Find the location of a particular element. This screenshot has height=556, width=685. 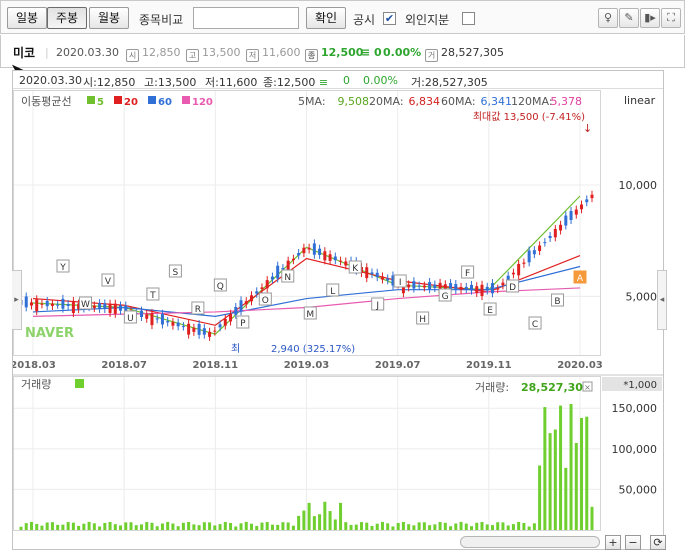

weekly-button: 주봉 is located at coordinates (67, 18).